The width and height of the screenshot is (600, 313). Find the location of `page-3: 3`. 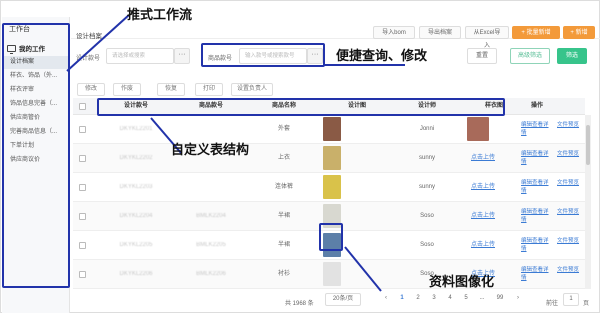

page-3: 3 is located at coordinates (434, 298).